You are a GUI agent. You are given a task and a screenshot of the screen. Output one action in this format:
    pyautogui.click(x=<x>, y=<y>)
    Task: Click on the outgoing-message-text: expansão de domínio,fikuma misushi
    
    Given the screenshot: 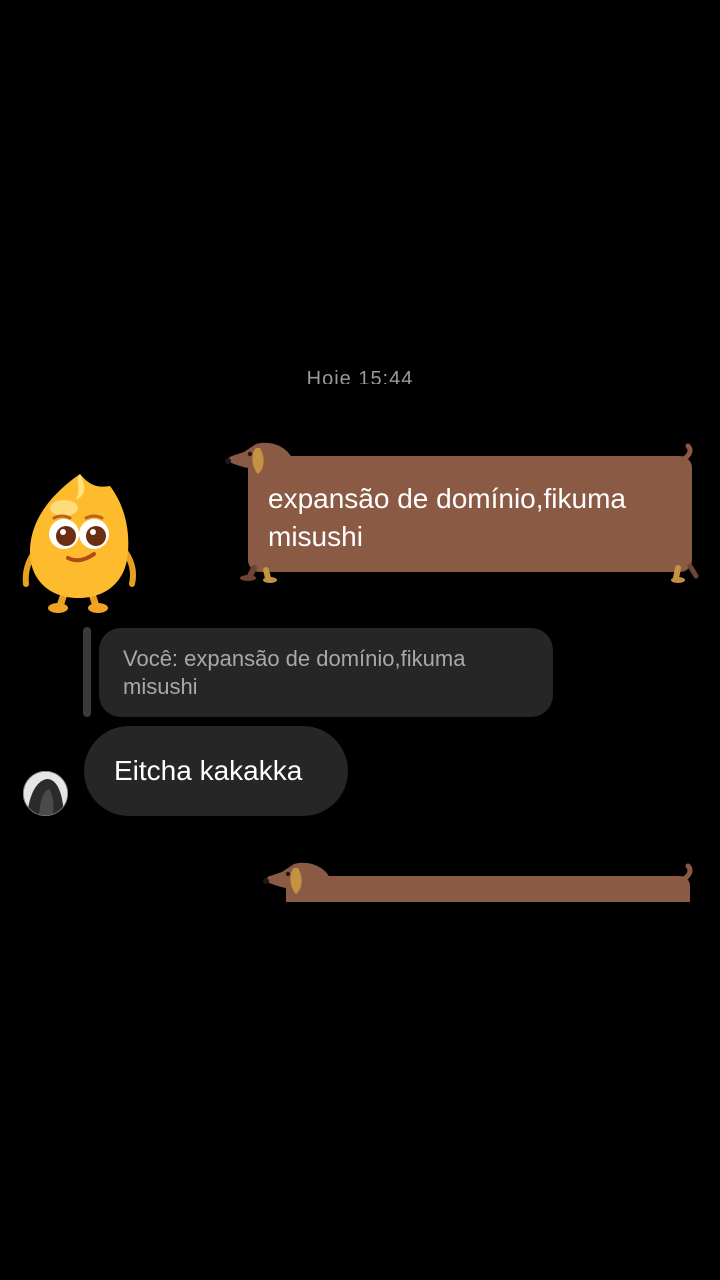 What is the action you would take?
    pyautogui.click(x=447, y=517)
    